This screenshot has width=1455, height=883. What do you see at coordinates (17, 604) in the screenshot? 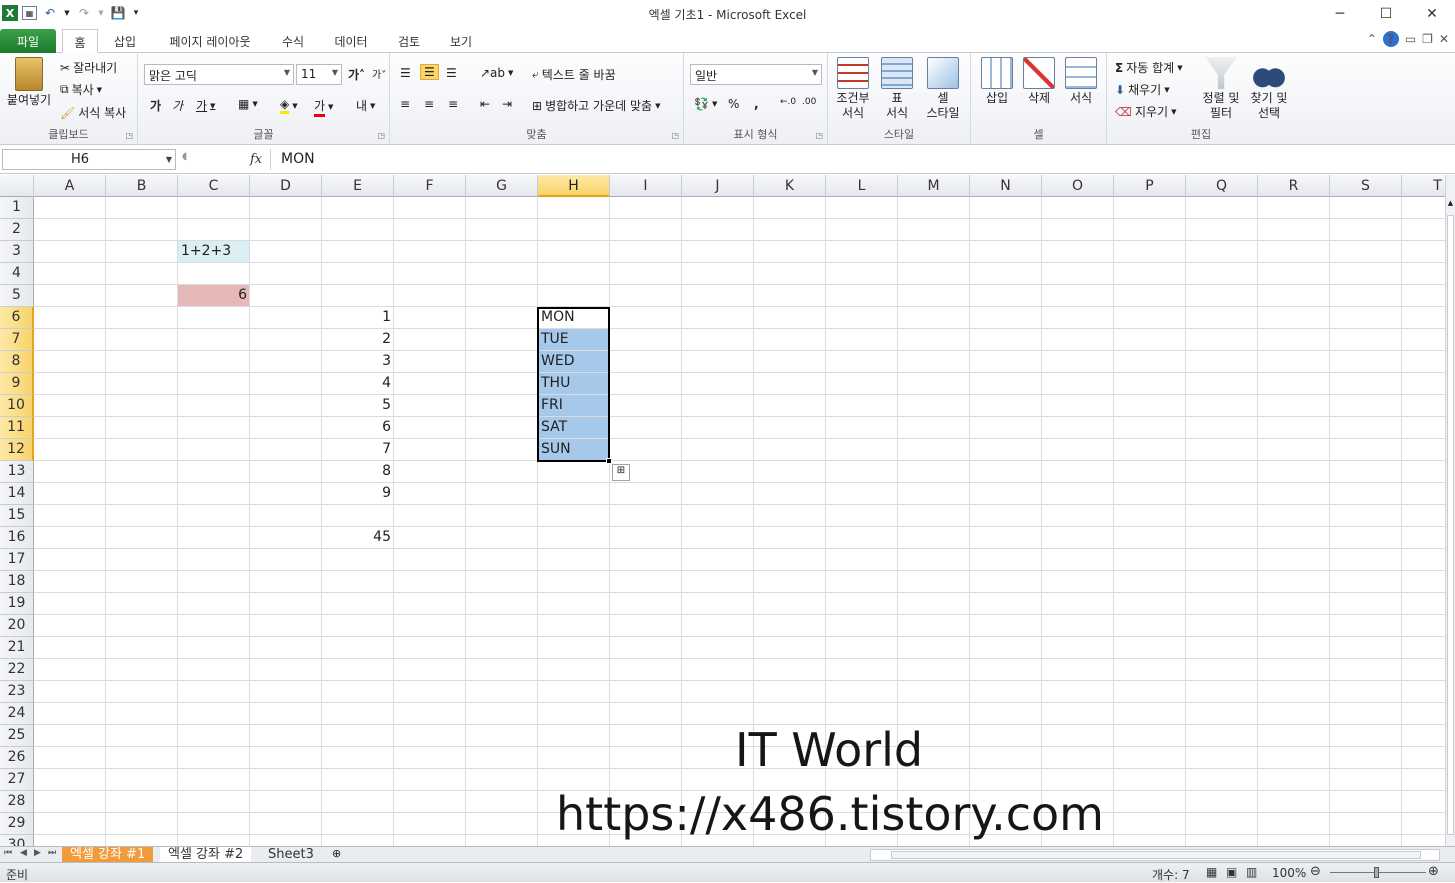
I see `row-header-19: 19` at bounding box center [17, 604].